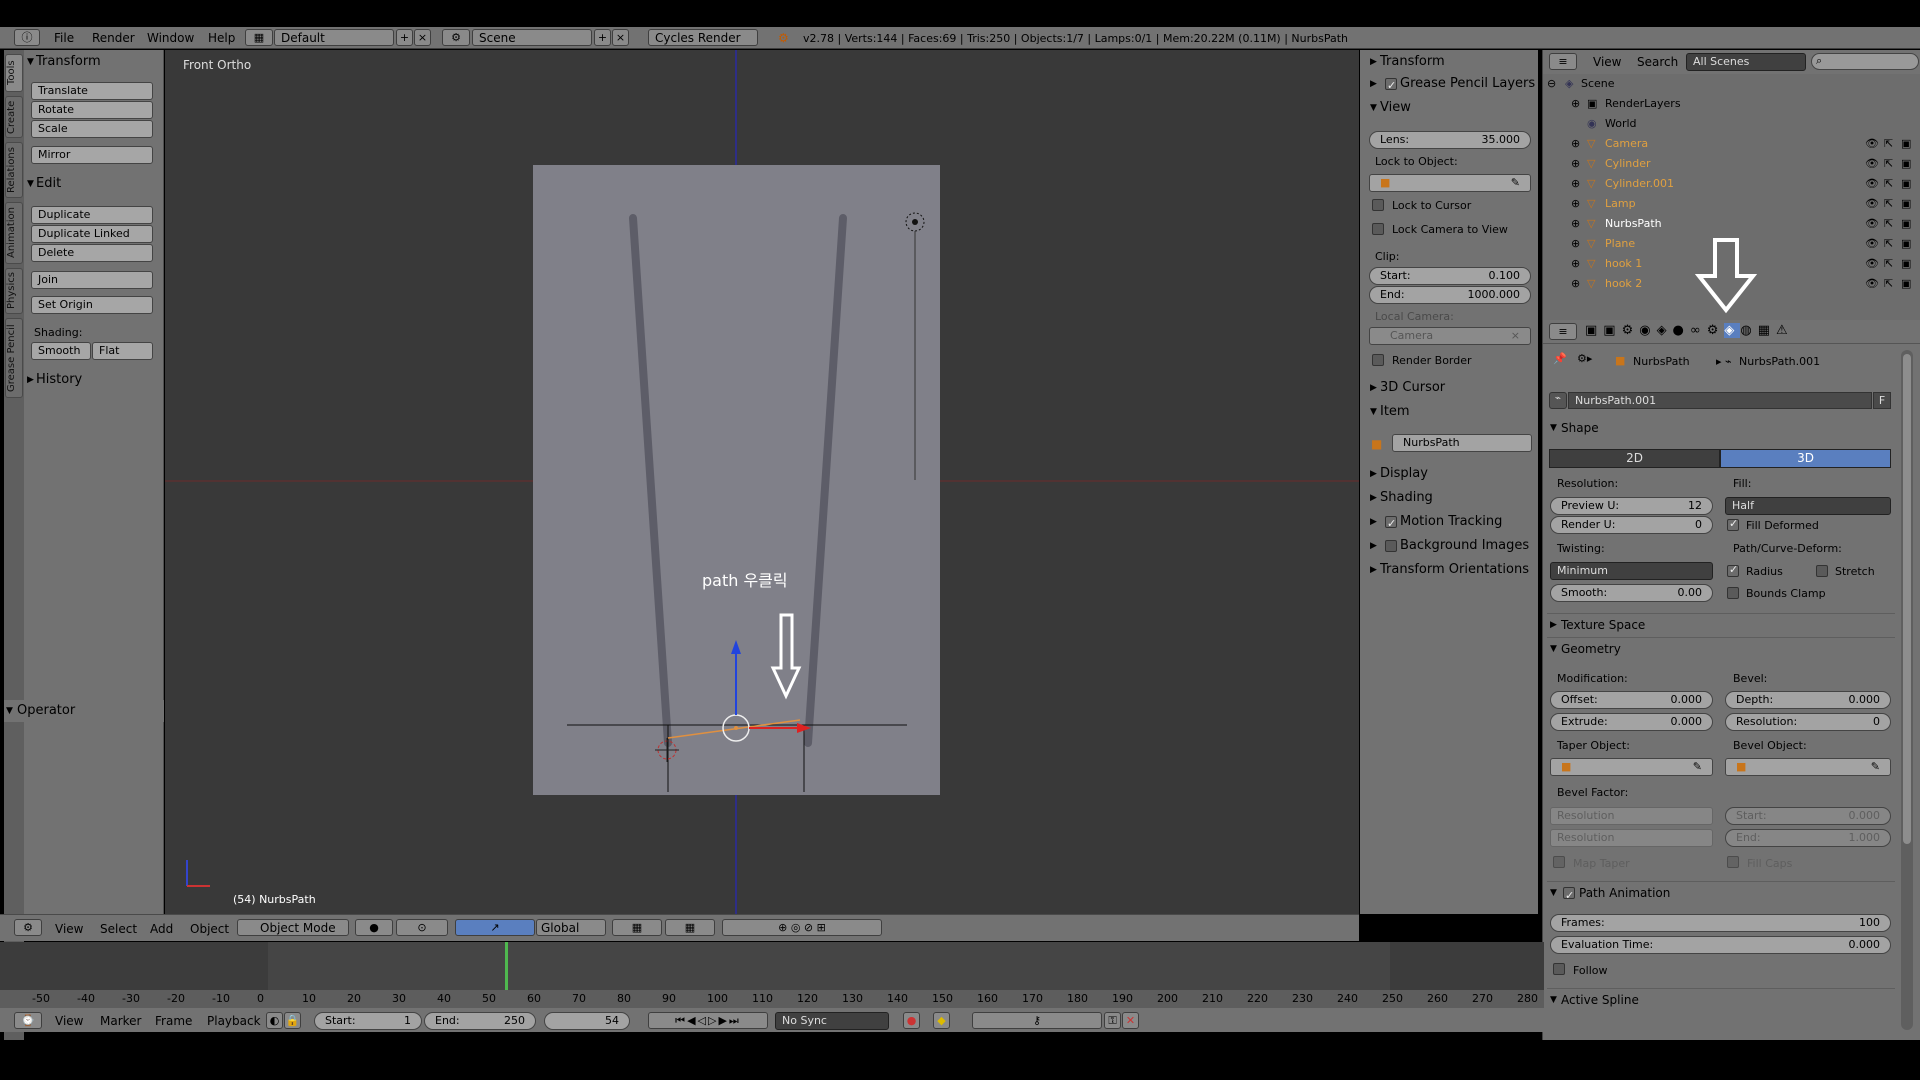  I want to click on end-frame-field: End: 250, so click(480, 1021).